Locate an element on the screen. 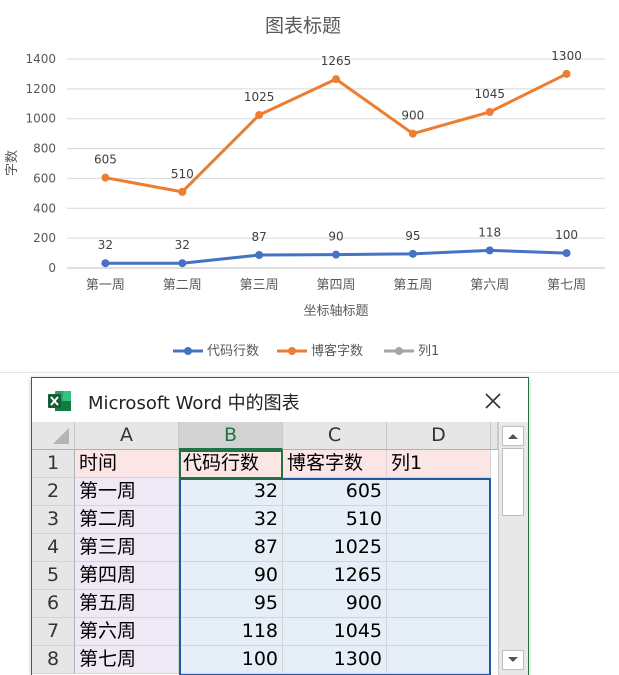  y-tick-label: 600 is located at coordinates (44, 178).